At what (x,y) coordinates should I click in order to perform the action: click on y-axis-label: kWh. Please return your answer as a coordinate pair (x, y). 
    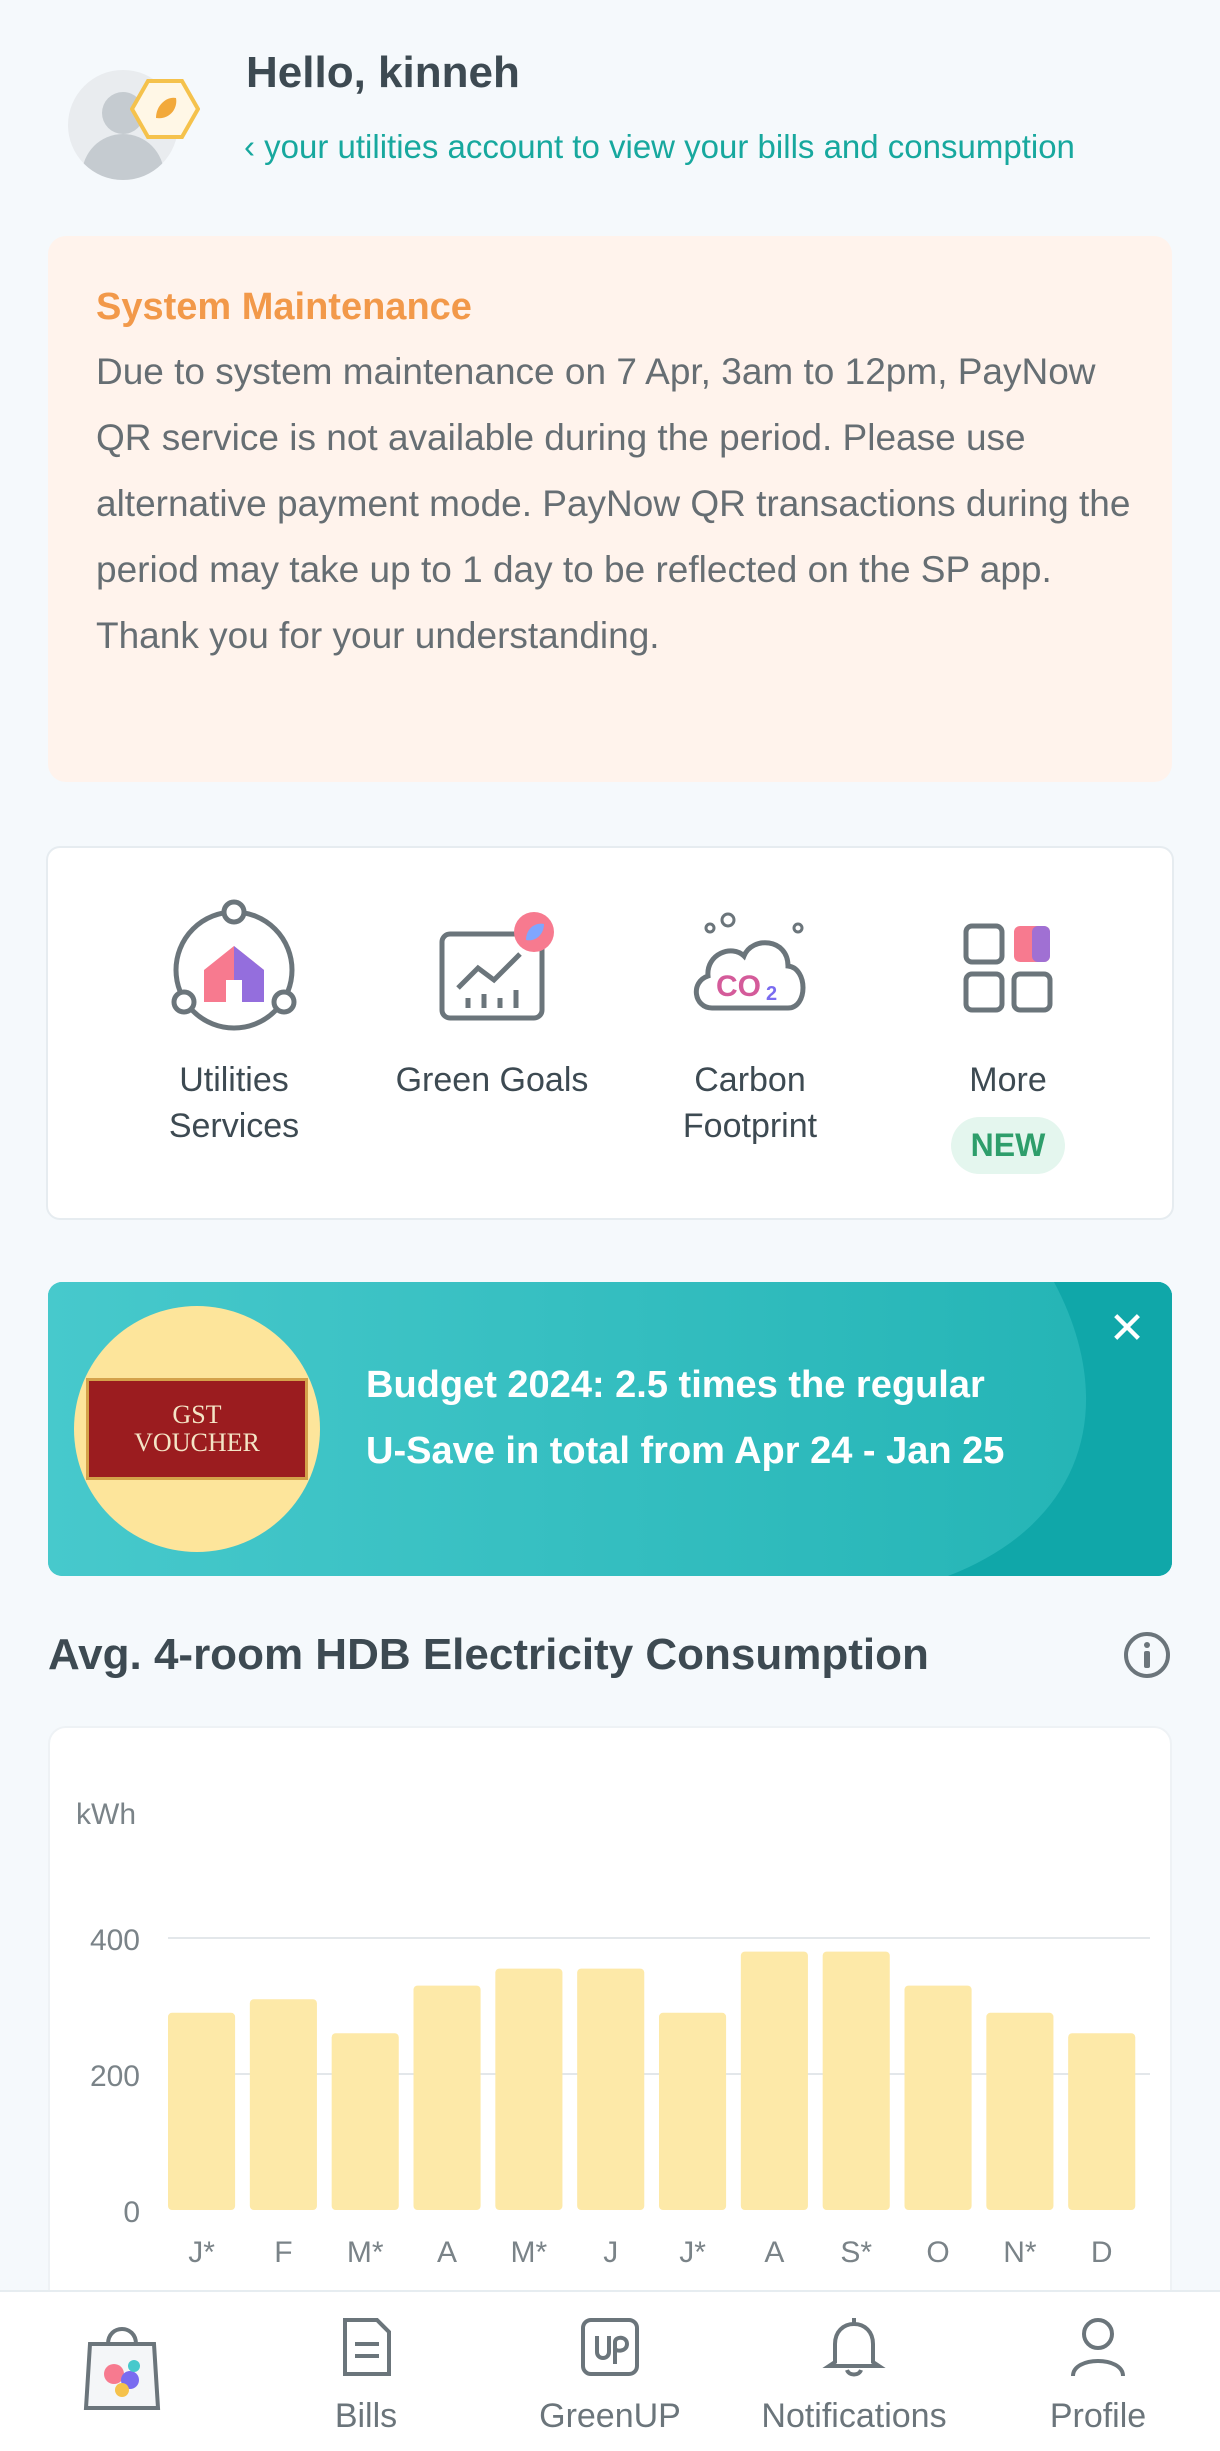
    Looking at the image, I should click on (106, 1814).